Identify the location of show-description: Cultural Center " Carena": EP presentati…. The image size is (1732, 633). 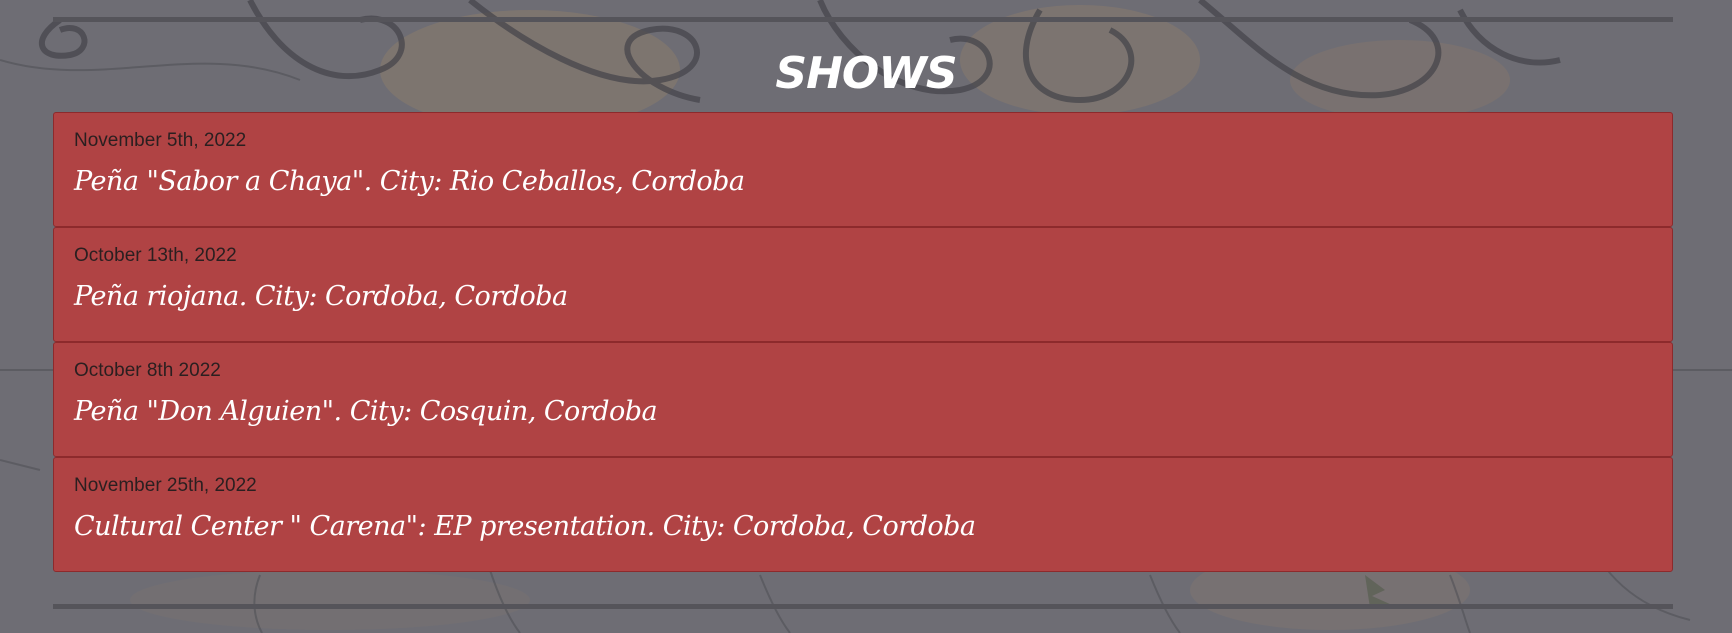
(525, 526).